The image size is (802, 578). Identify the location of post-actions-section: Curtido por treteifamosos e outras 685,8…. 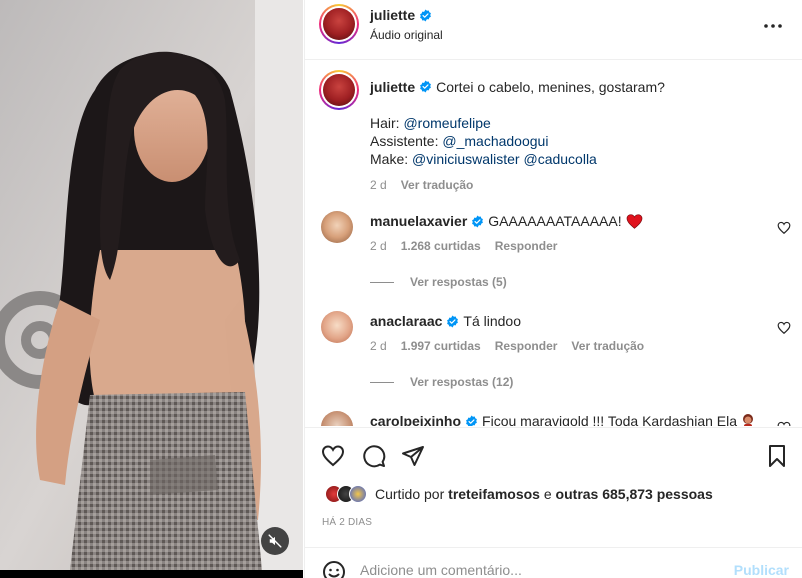
(553, 487).